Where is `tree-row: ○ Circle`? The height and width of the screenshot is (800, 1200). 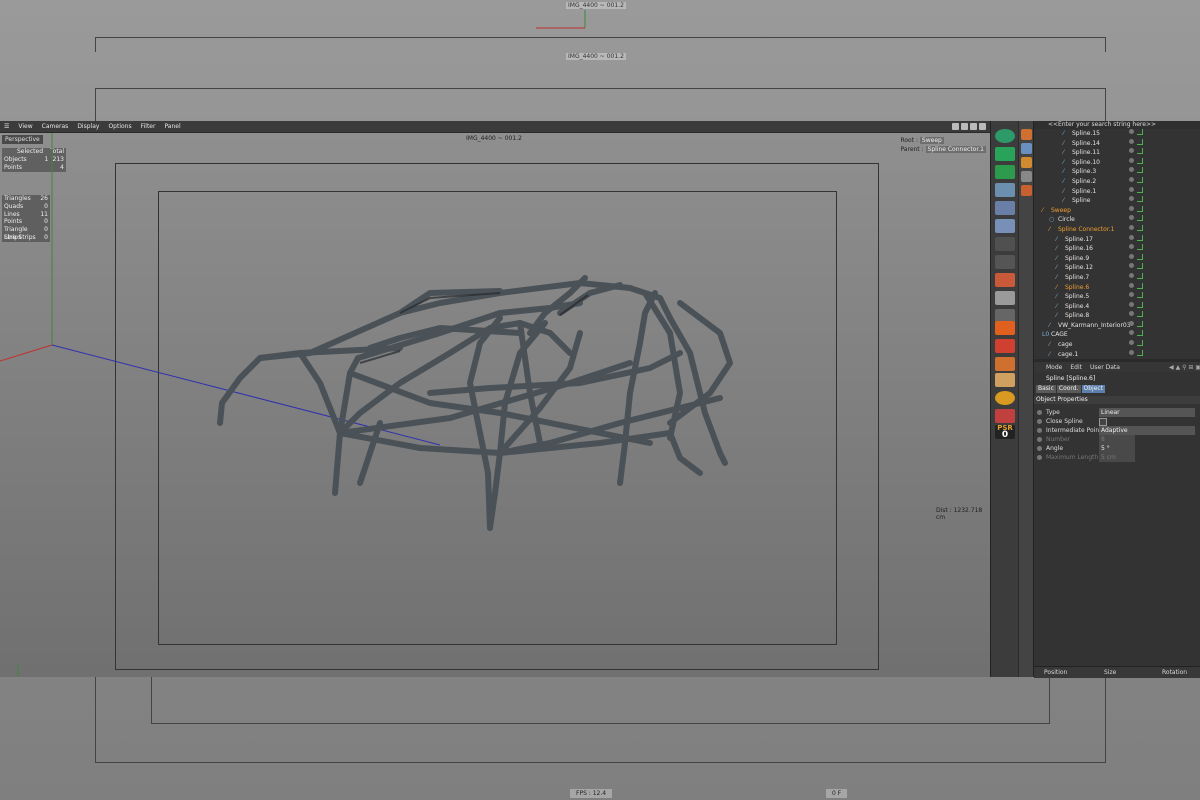
tree-row: ○ Circle is located at coordinates (1117, 220).